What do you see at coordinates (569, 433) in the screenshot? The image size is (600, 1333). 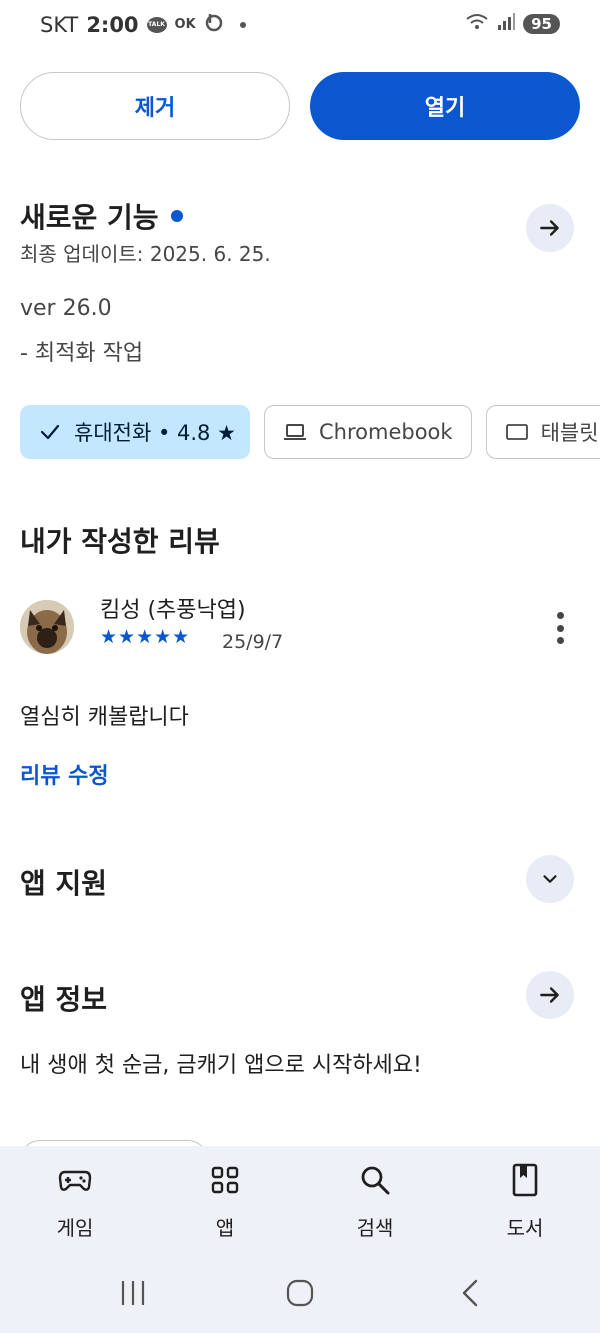 I see `chip-tablet-label: 태블릿` at bounding box center [569, 433].